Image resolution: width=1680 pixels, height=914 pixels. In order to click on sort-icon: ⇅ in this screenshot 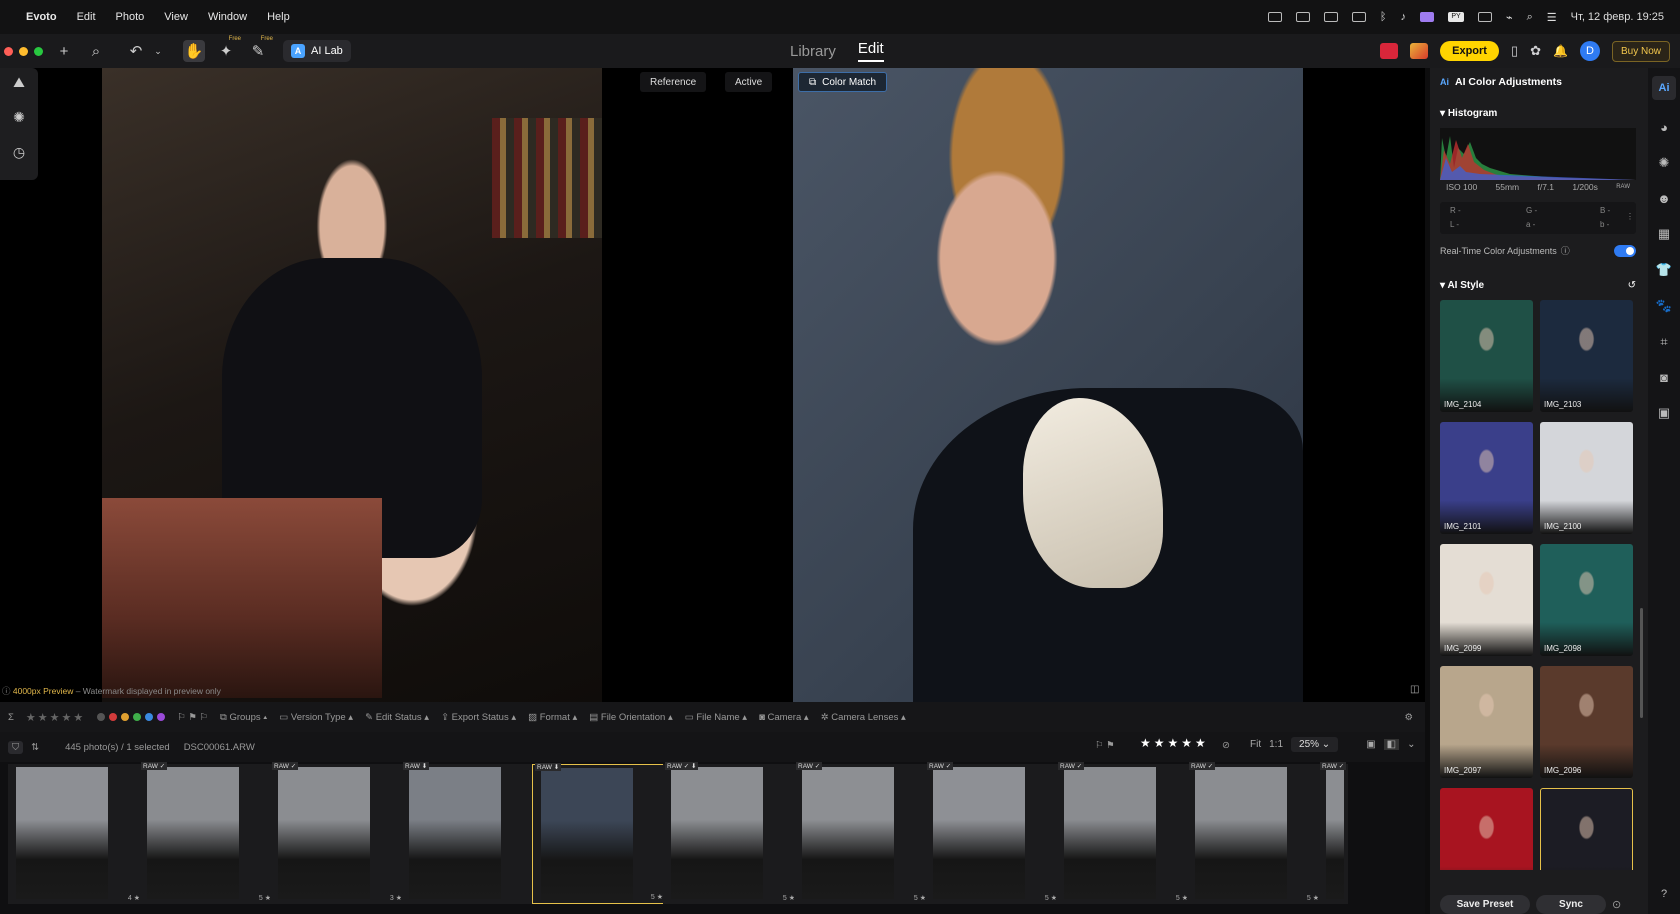, I will do `click(35, 747)`.